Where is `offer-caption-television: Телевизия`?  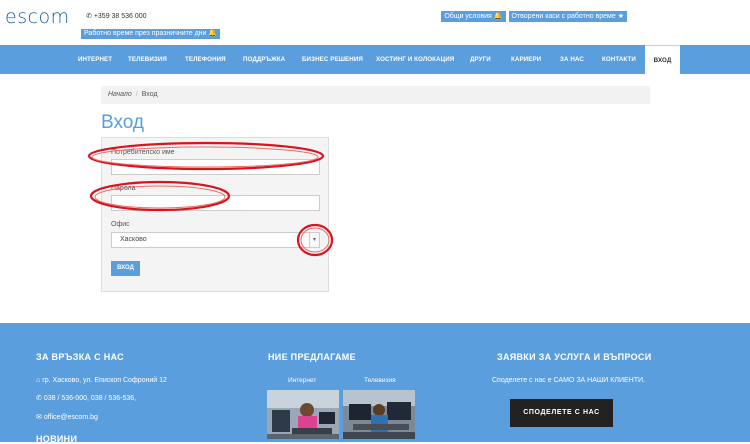 offer-caption-television: Телевизия is located at coordinates (380, 380).